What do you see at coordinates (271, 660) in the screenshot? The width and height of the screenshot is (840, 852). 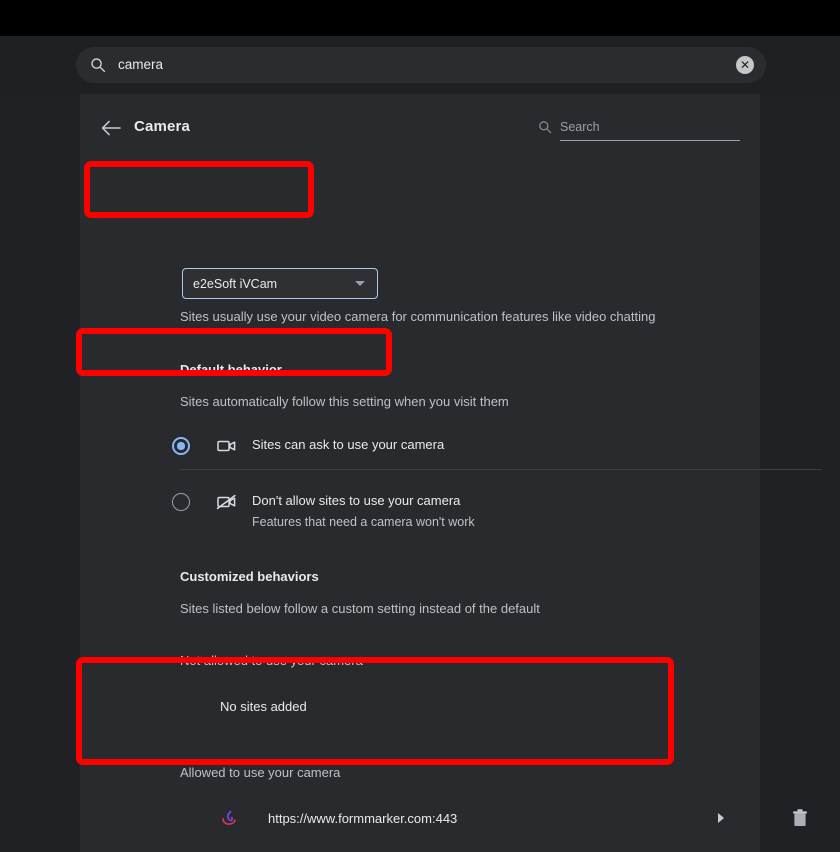 I see `blocked-list-label: Not allowed to use your camera` at bounding box center [271, 660].